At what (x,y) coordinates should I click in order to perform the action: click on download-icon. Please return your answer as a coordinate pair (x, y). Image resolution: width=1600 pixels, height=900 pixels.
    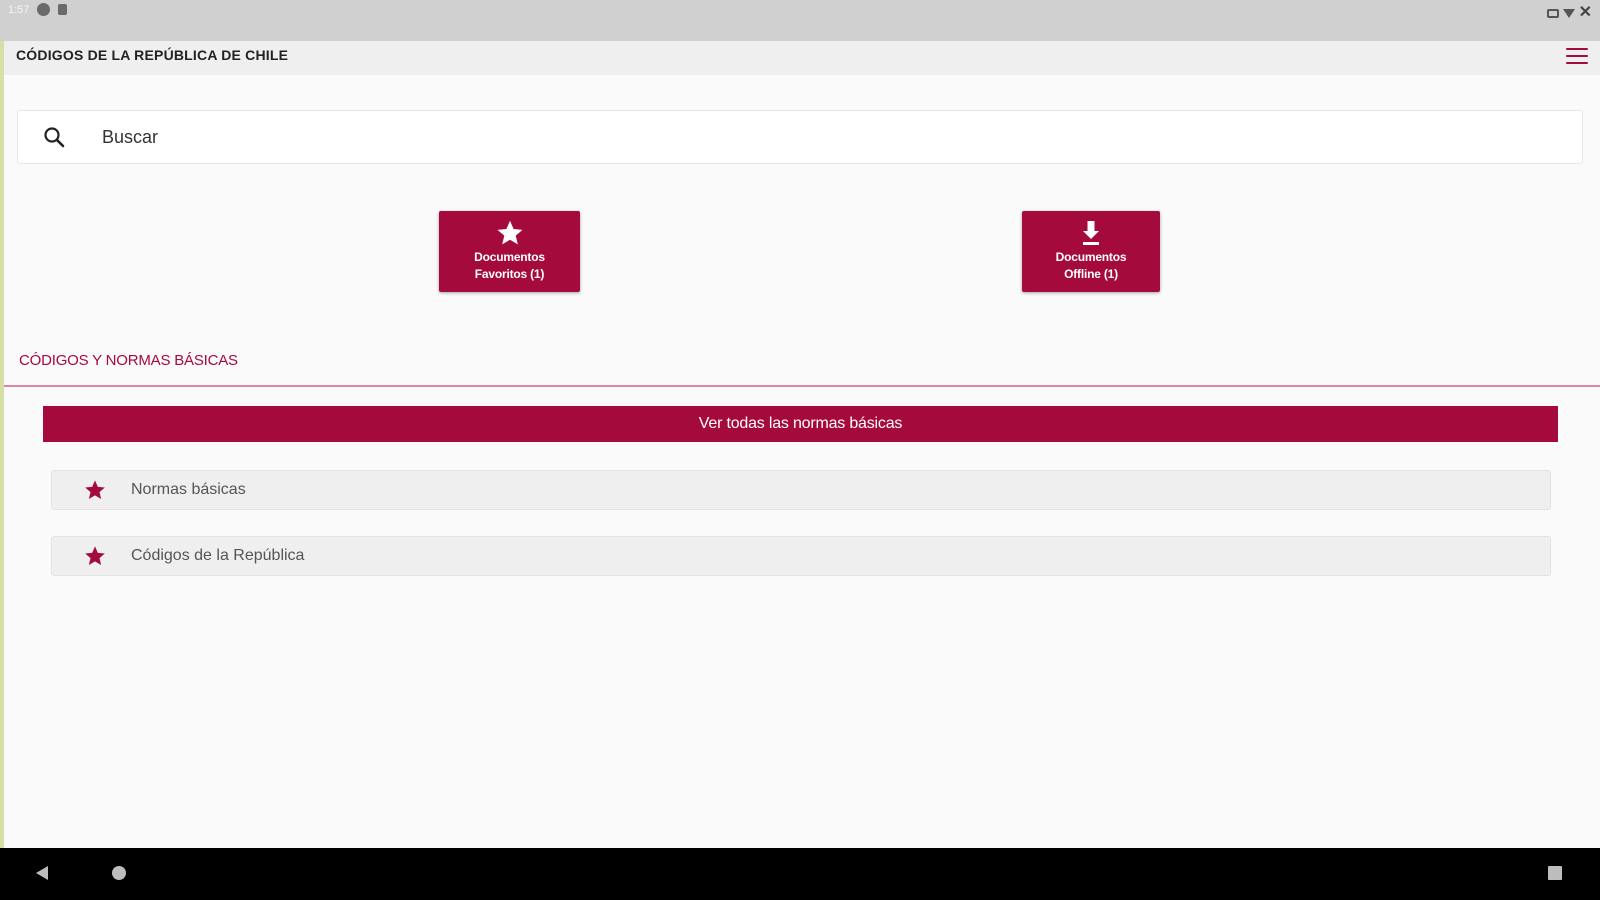
    Looking at the image, I should click on (1091, 233).